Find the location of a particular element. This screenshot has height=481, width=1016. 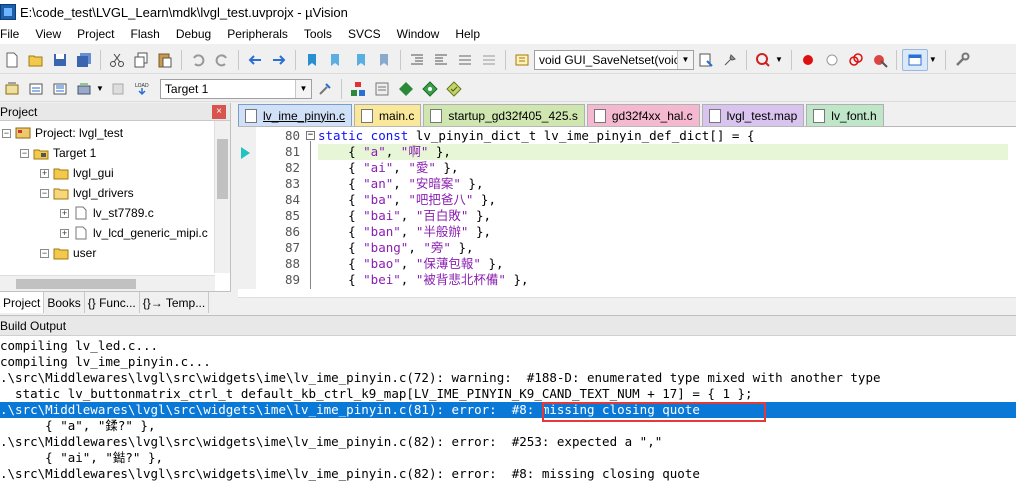

manage-project-items-icon is located at coordinates (358, 89).